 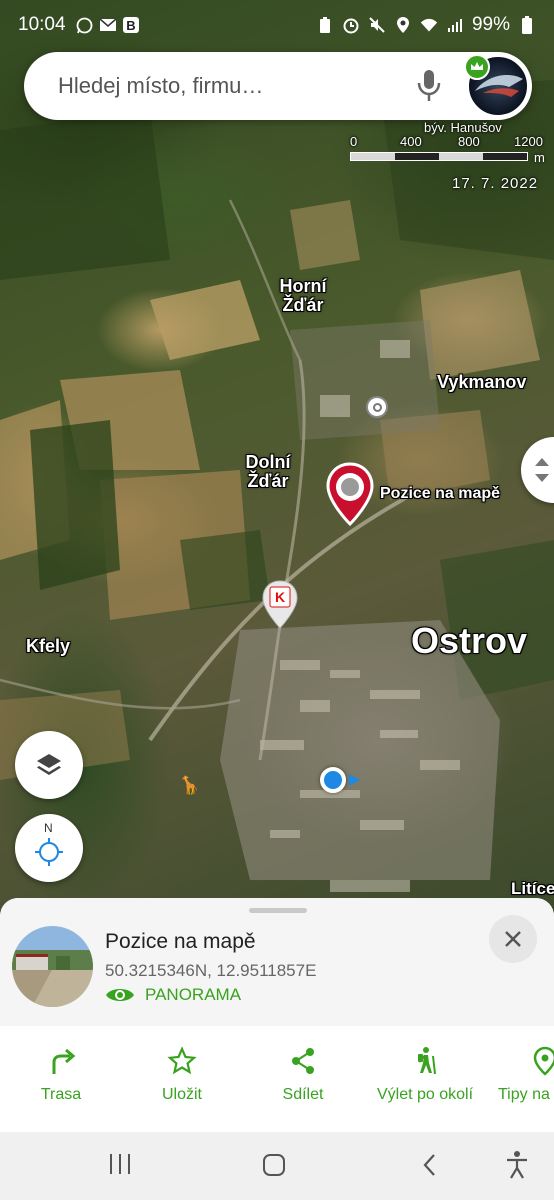 I want to click on store-pin-icon: K, so click(x=280, y=605).